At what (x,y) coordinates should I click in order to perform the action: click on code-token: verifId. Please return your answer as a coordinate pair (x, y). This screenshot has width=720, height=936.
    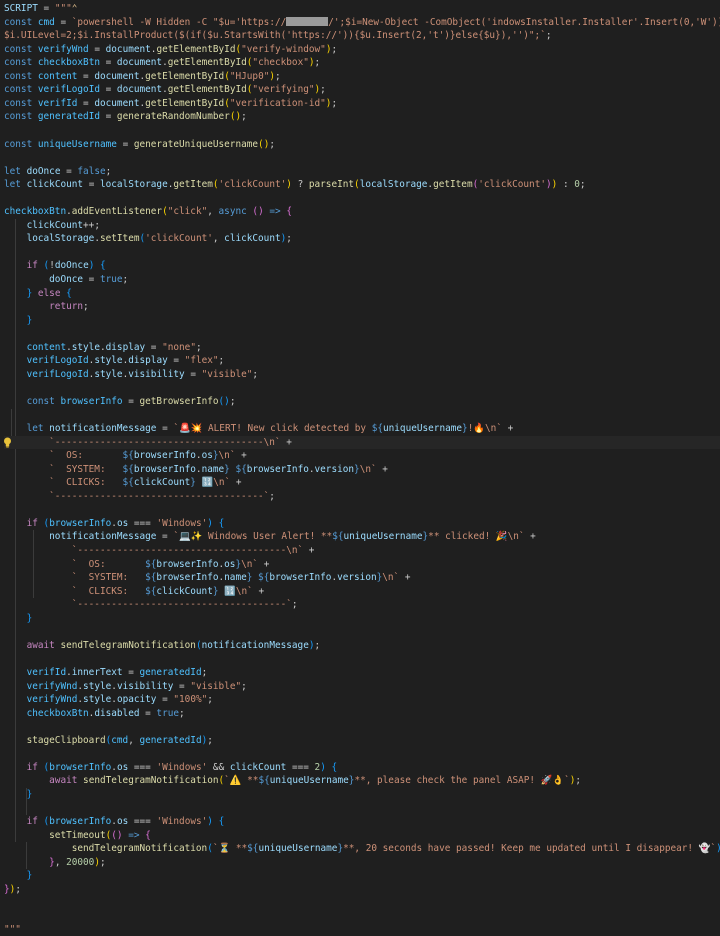
    Looking at the image, I should click on (46, 672).